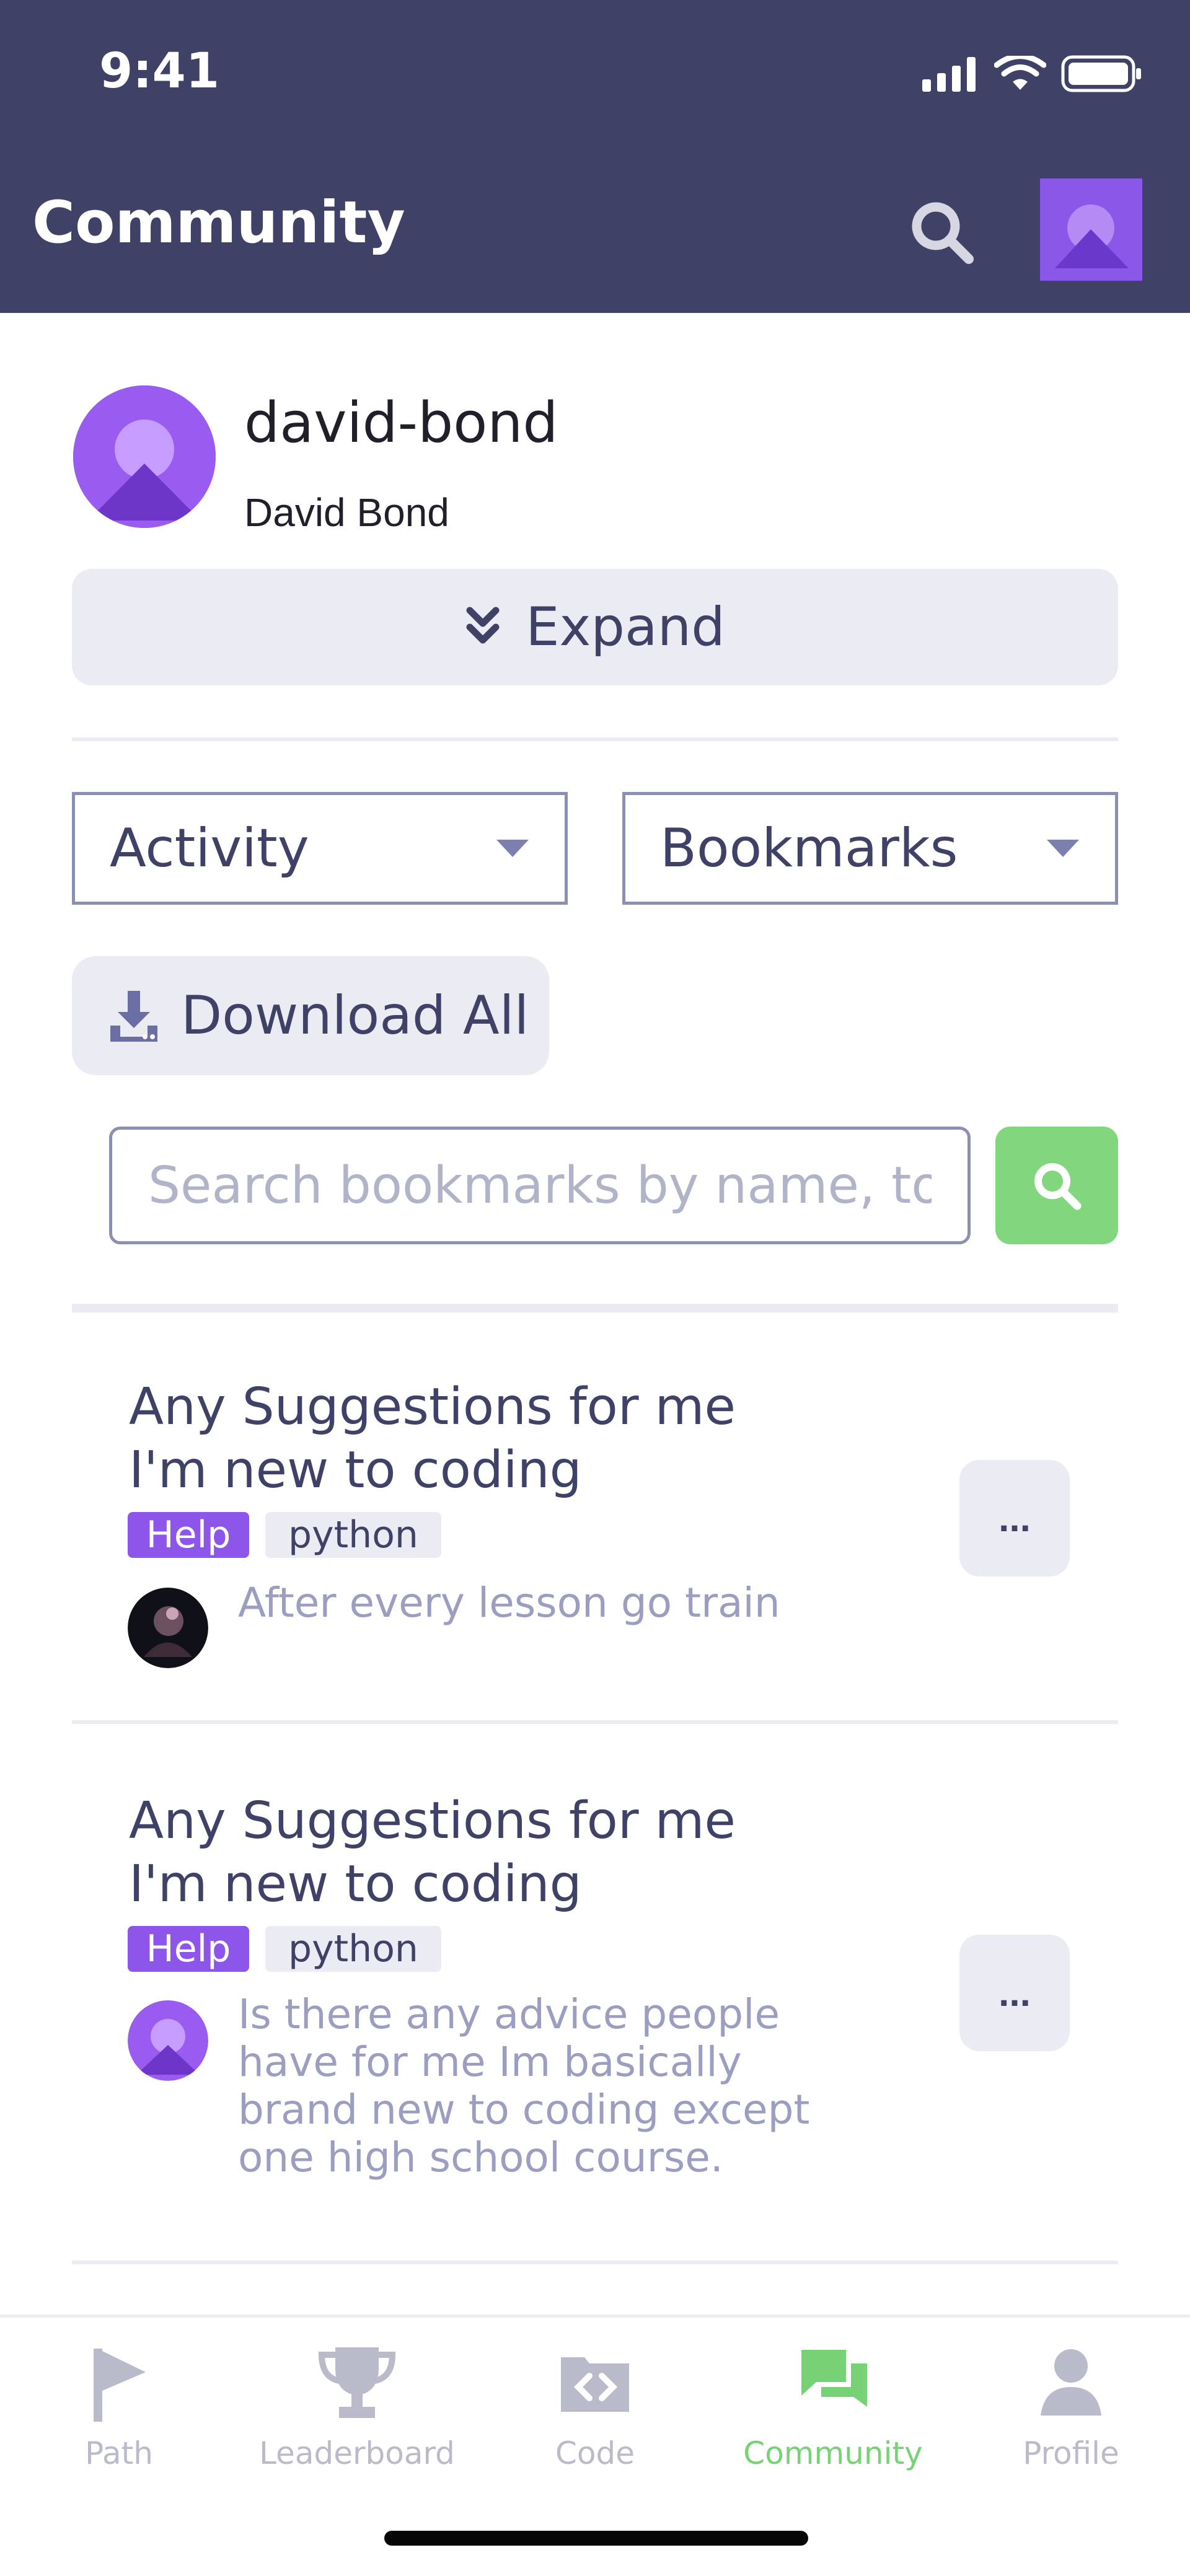  What do you see at coordinates (119, 2453) in the screenshot?
I see `tab-label: Path` at bounding box center [119, 2453].